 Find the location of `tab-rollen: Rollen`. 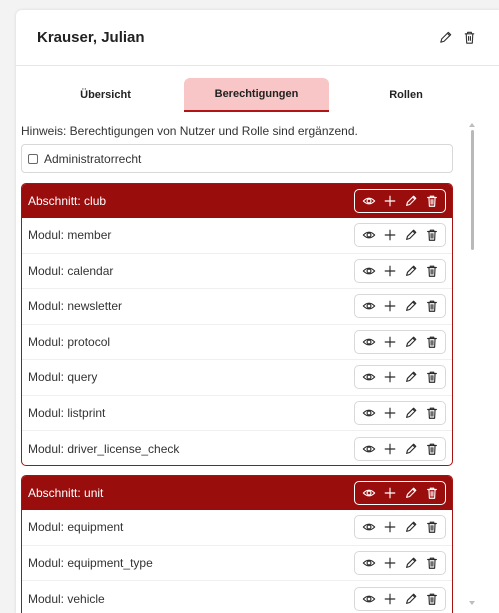

tab-rollen: Rollen is located at coordinates (406, 95).